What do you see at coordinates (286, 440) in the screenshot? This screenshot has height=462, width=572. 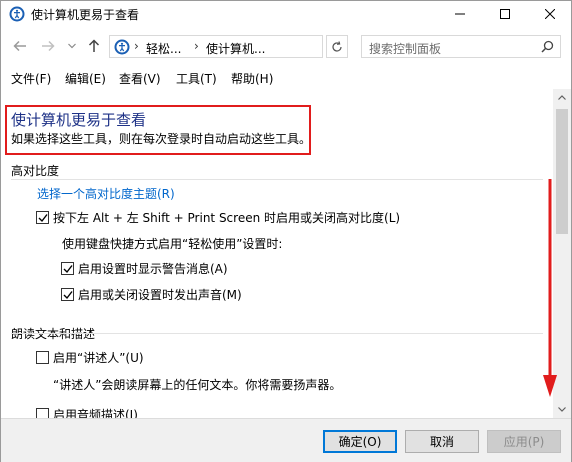 I see `dialog-button-bar: 确定(O) 取消 应用(P)` at bounding box center [286, 440].